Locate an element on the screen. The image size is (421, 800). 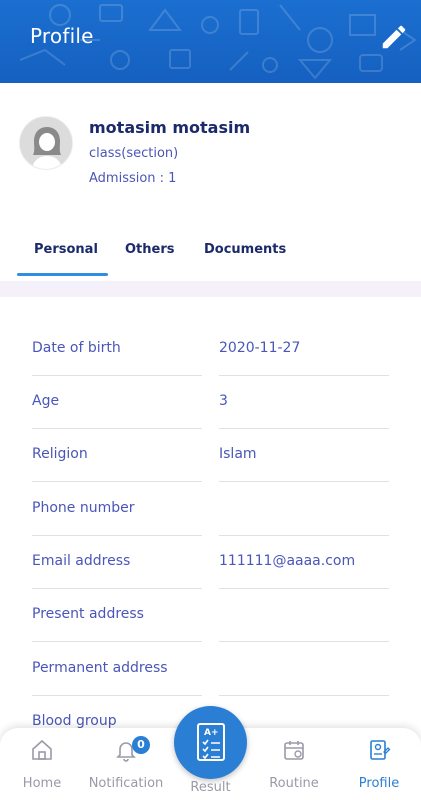
detail-label: Age is located at coordinates (117, 411).